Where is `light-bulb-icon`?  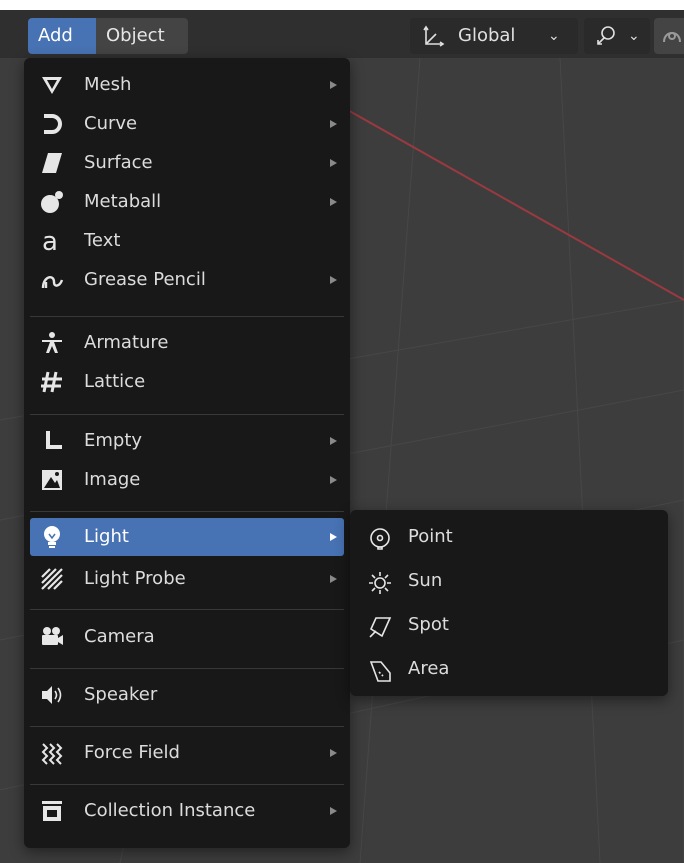
light-bulb-icon is located at coordinates (52, 537).